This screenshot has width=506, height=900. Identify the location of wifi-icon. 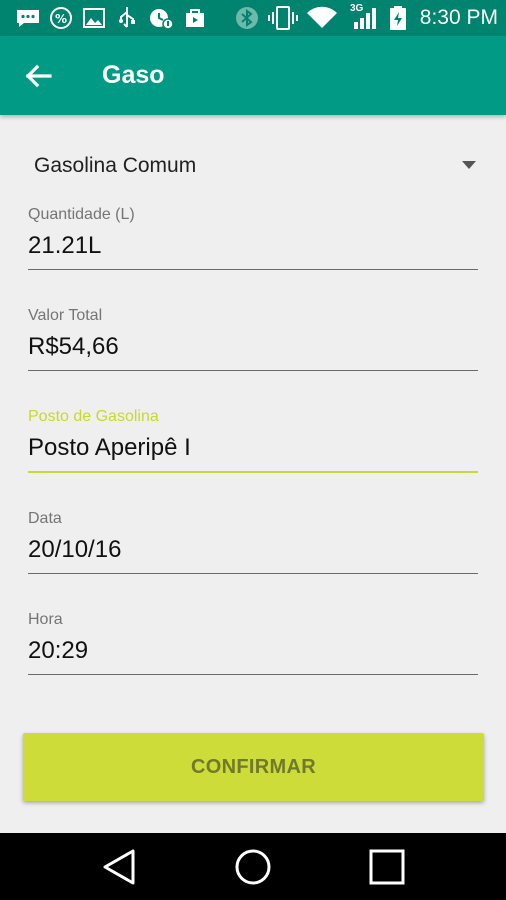
(322, 17).